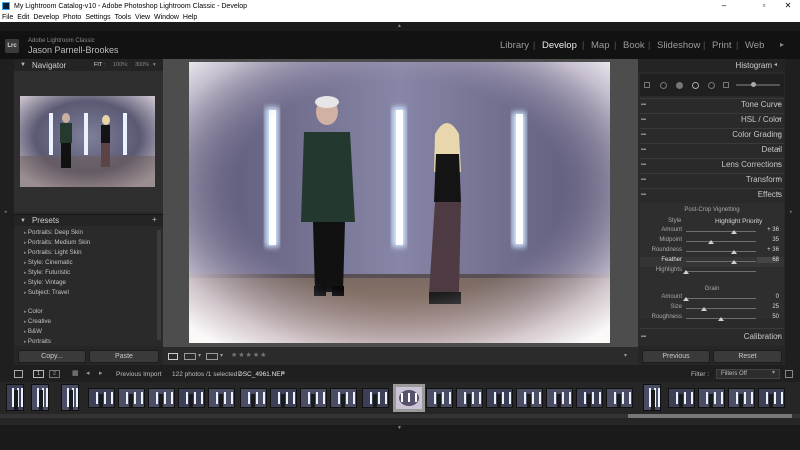  Describe the element at coordinates (676, 356) in the screenshot. I see `previous-button: Previous` at that location.